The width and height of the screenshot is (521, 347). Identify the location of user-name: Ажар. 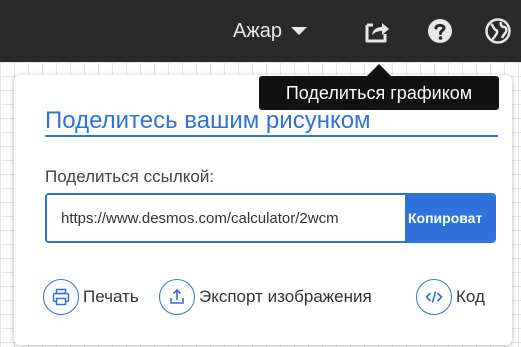
(257, 30).